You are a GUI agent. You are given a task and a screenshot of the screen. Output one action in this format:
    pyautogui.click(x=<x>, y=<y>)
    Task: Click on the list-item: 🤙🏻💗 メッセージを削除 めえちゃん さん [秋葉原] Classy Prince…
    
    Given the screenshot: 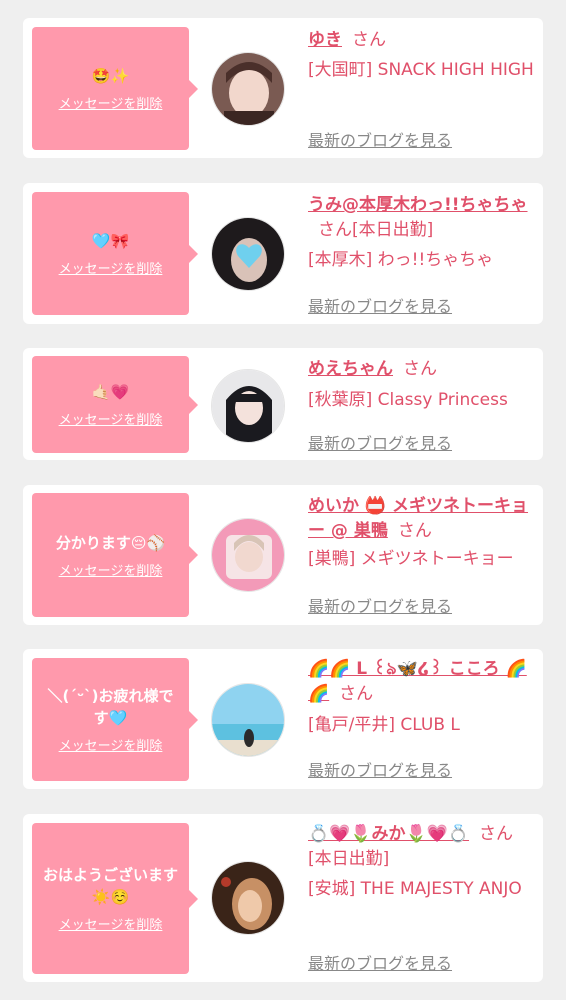 What is the action you would take?
    pyautogui.click(x=283, y=404)
    